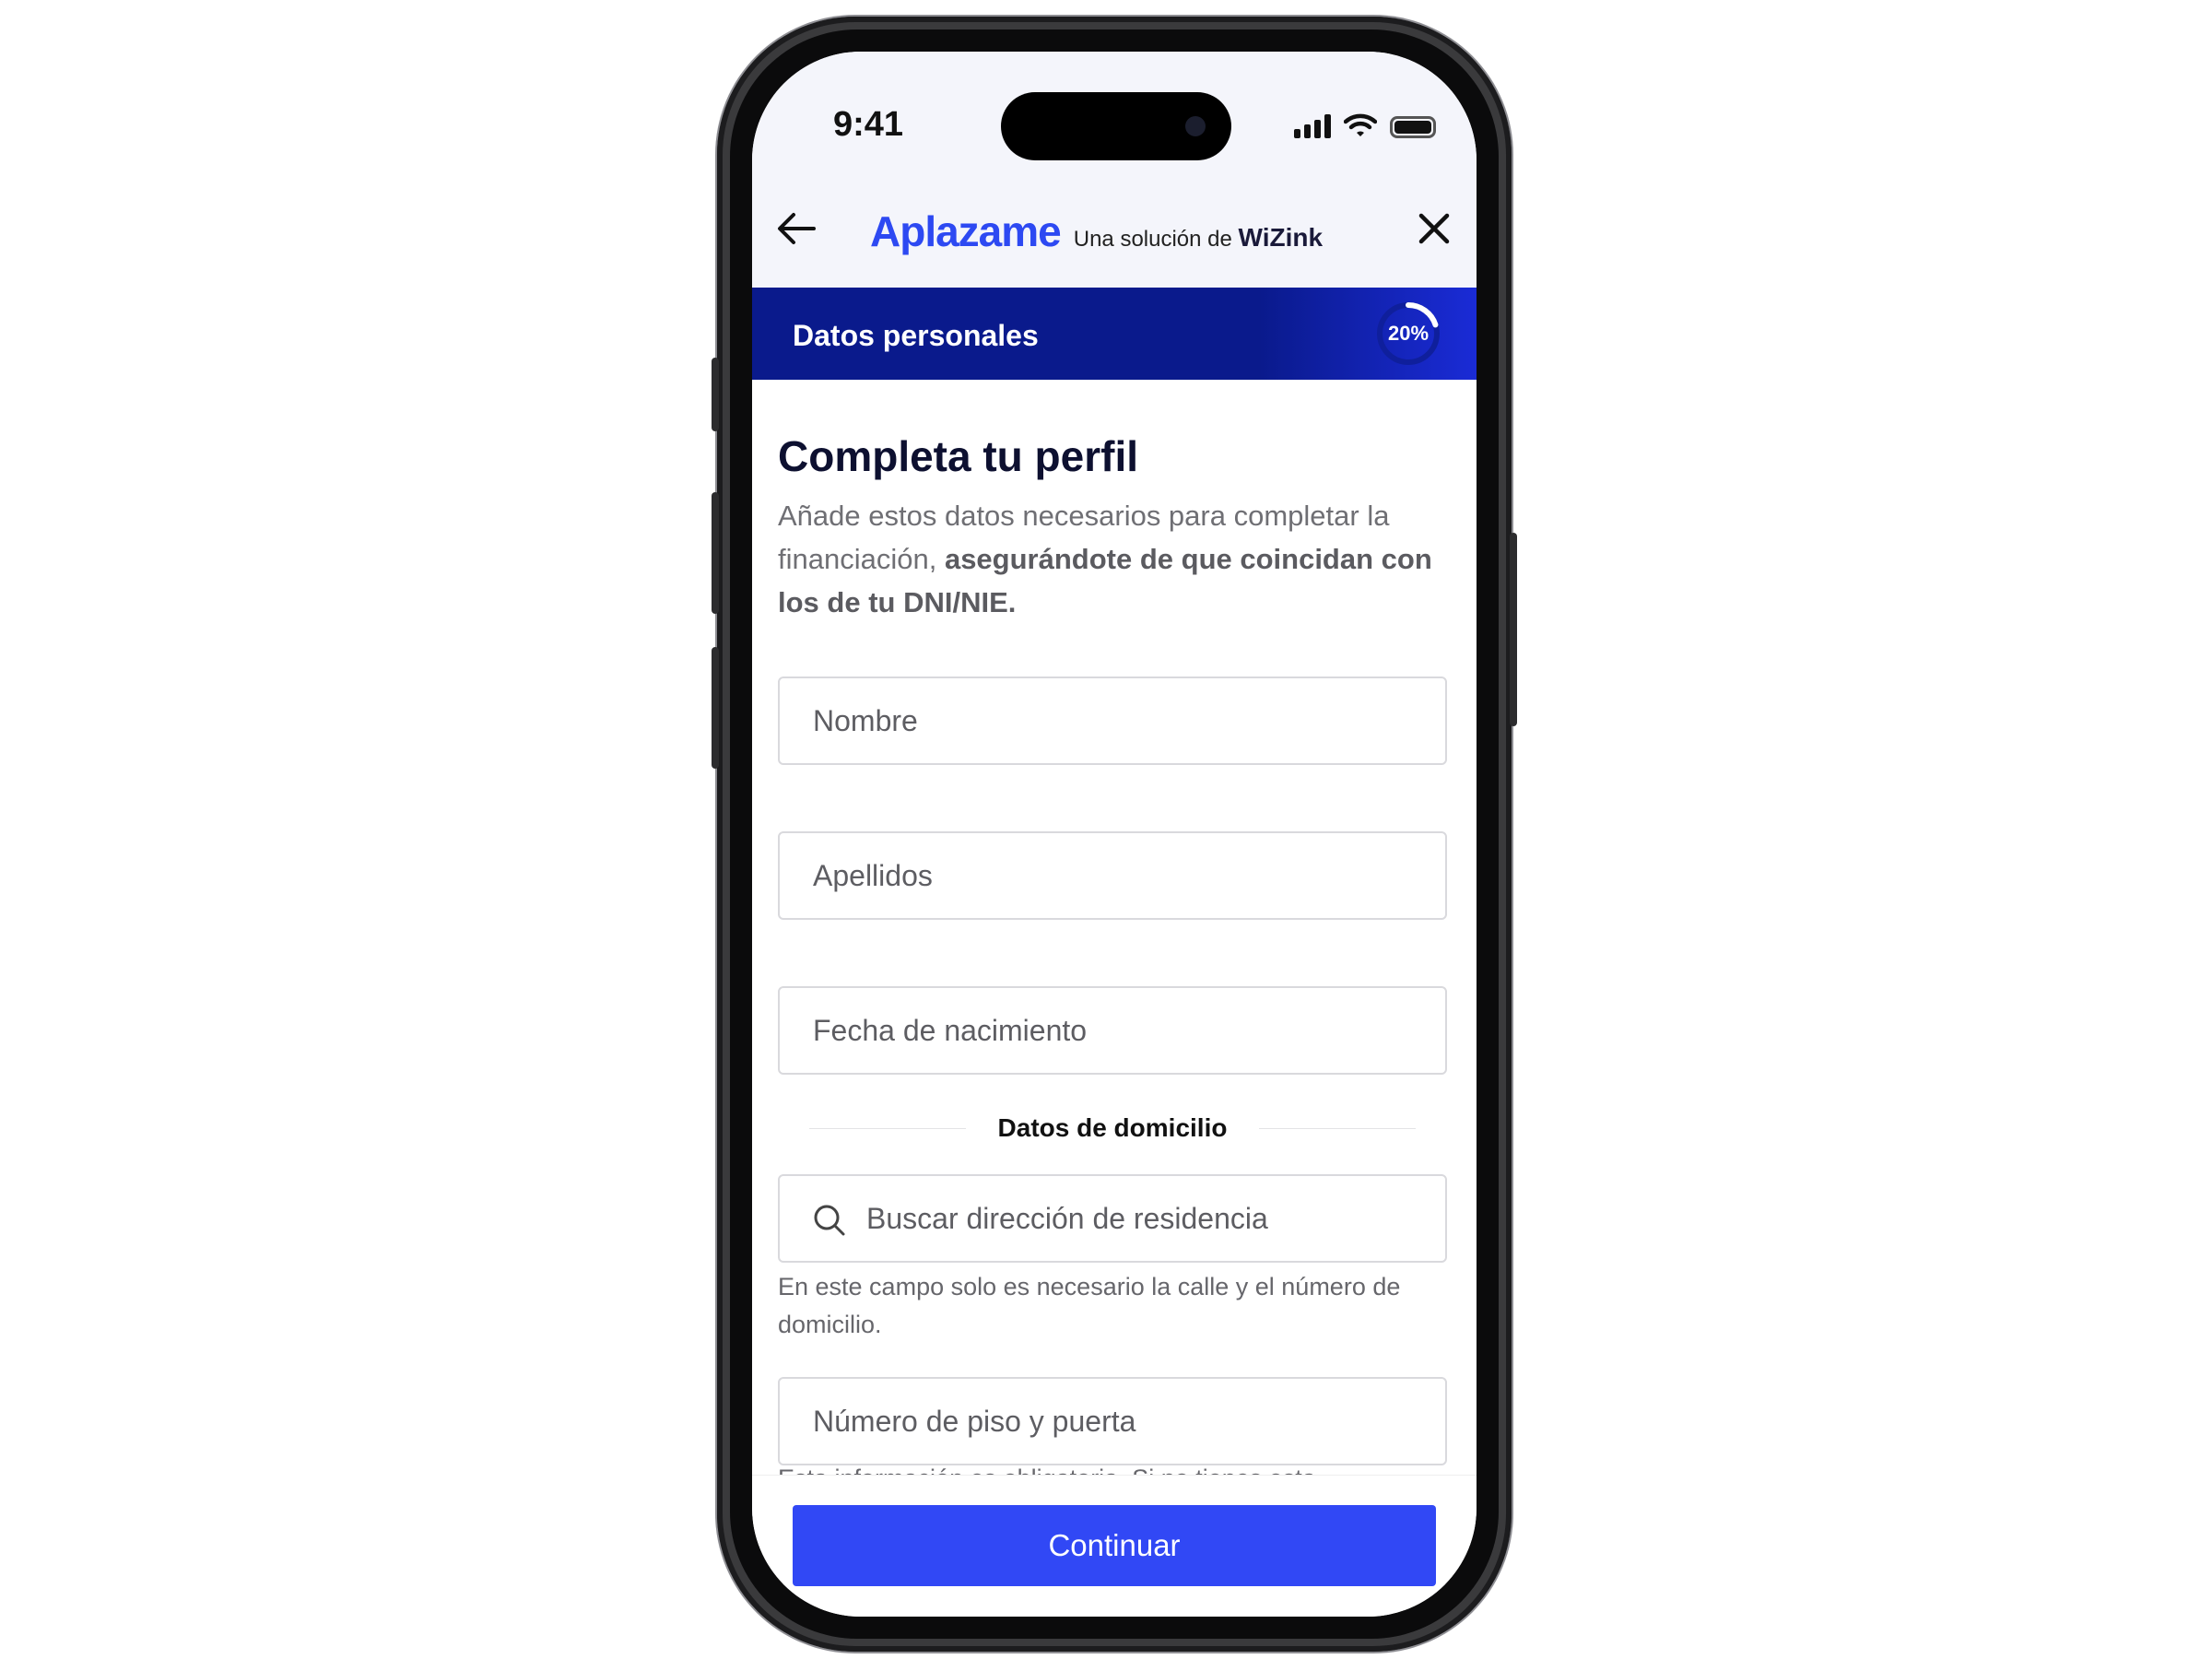  I want to click on address-section-divider: Datos de domicilio, so click(1112, 1128).